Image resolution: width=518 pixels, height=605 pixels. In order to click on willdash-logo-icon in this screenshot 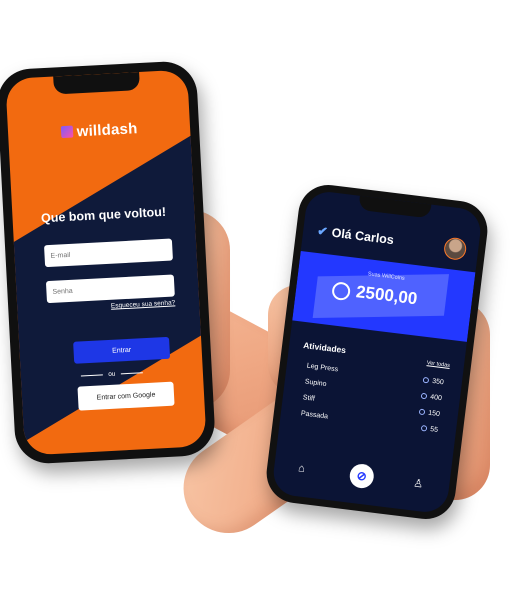, I will do `click(67, 132)`.